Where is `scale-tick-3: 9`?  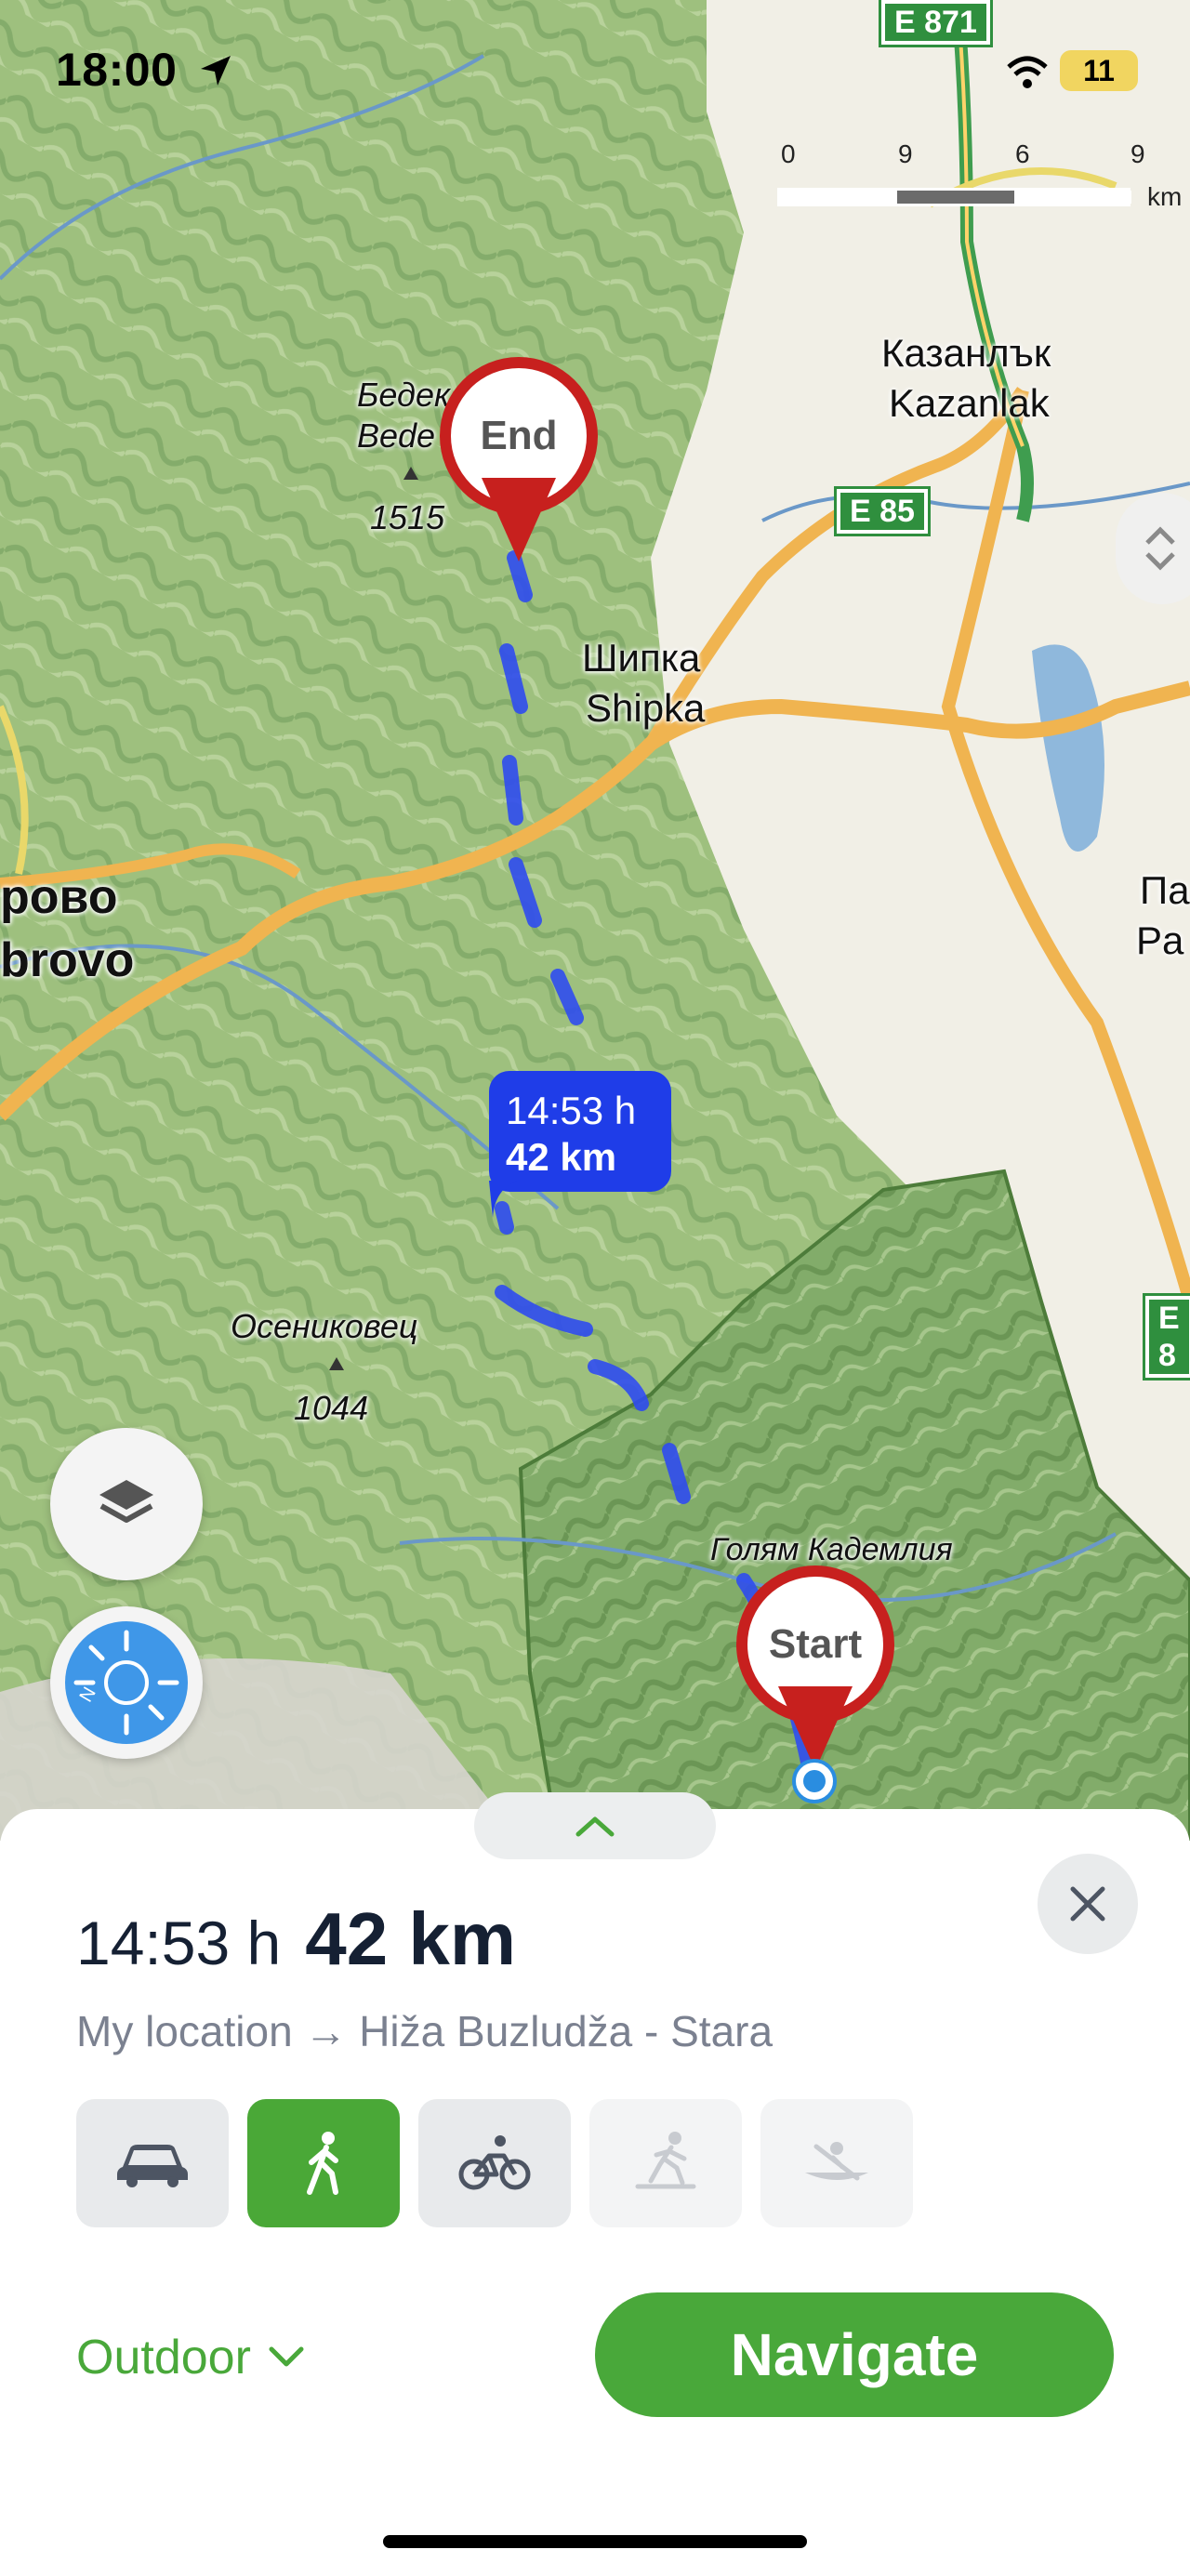 scale-tick-3: 9 is located at coordinates (905, 153).